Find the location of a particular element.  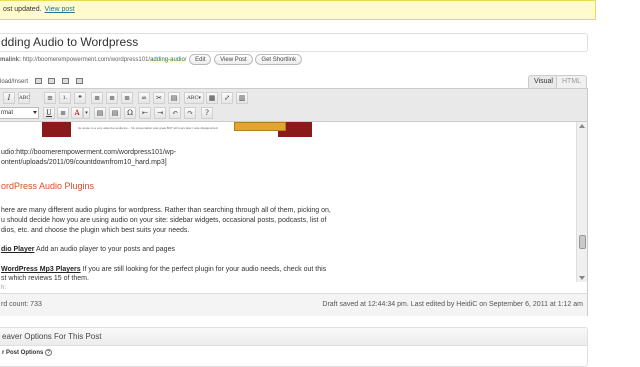

post-options-row: r Post Options ? is located at coordinates (293, 353).